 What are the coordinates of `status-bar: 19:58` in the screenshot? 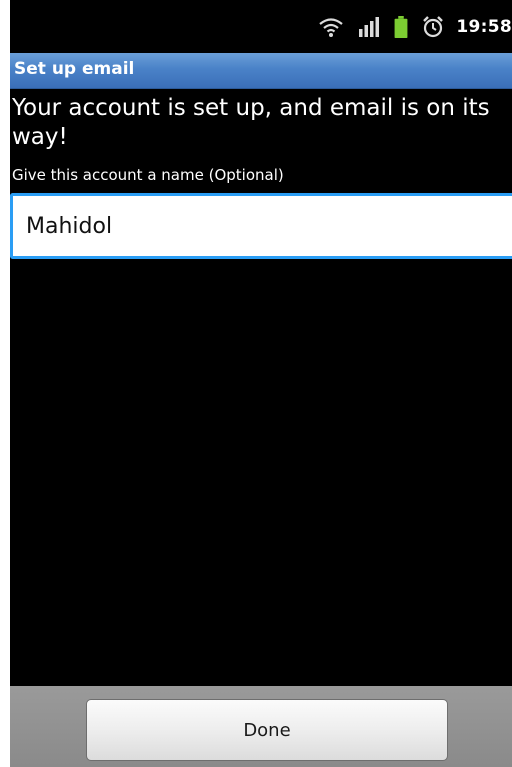 It's located at (261, 26).